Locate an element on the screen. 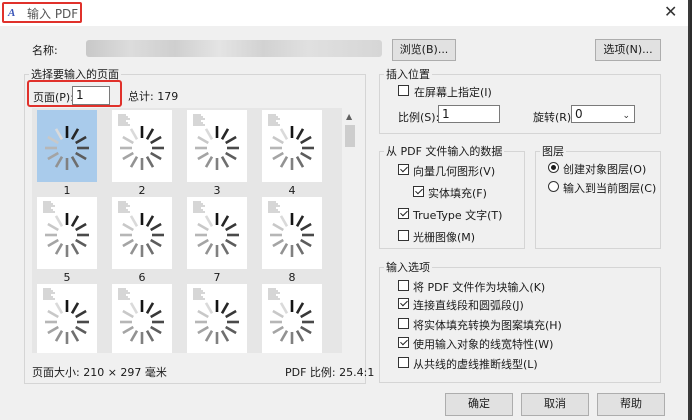 This screenshot has width=692, height=420. scroll-up-icon: ▲ is located at coordinates (349, 116).